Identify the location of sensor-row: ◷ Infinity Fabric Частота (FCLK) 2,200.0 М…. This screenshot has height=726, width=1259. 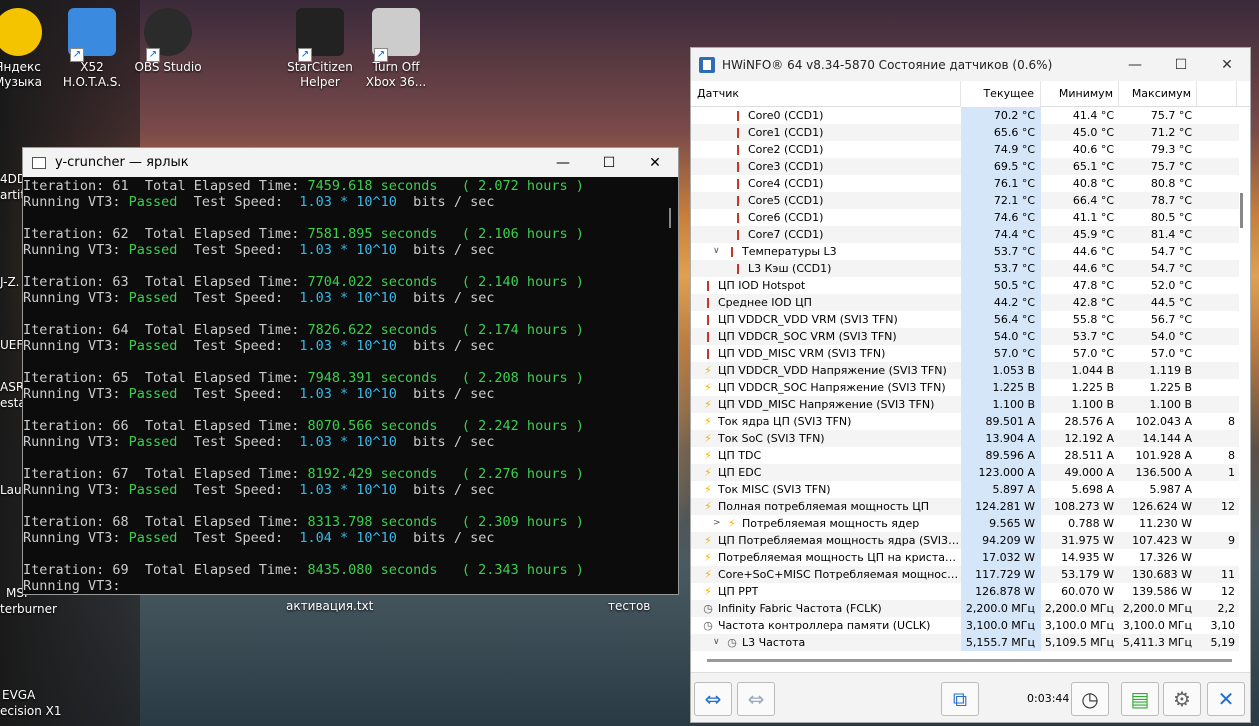
(965, 608).